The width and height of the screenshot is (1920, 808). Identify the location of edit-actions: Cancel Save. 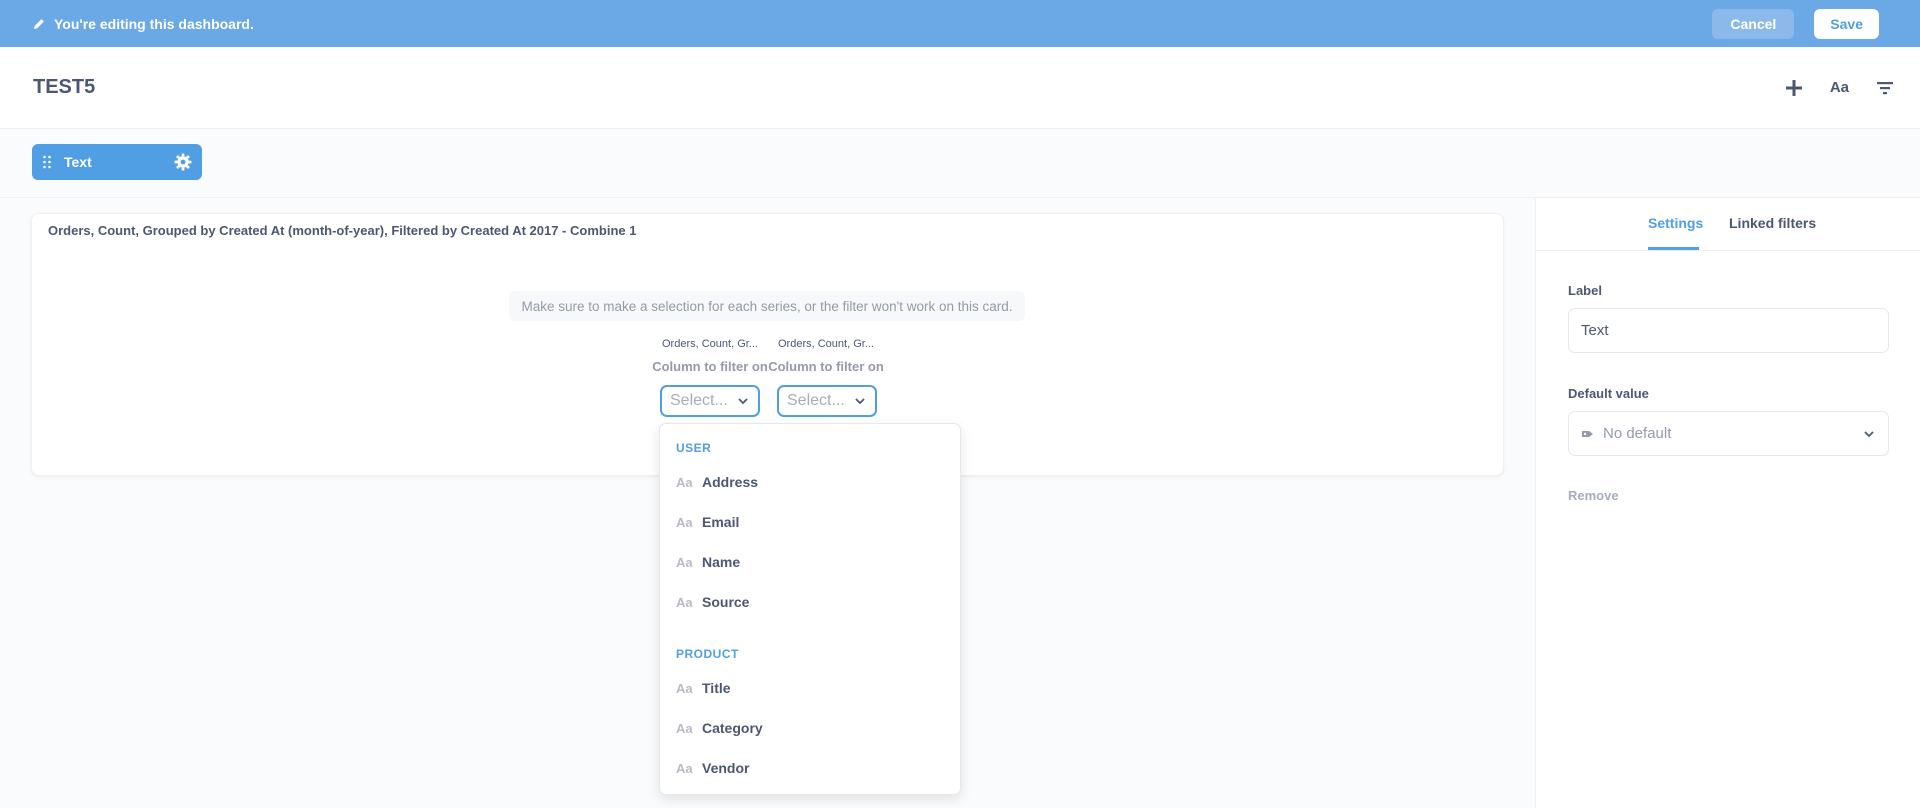
(1795, 23).